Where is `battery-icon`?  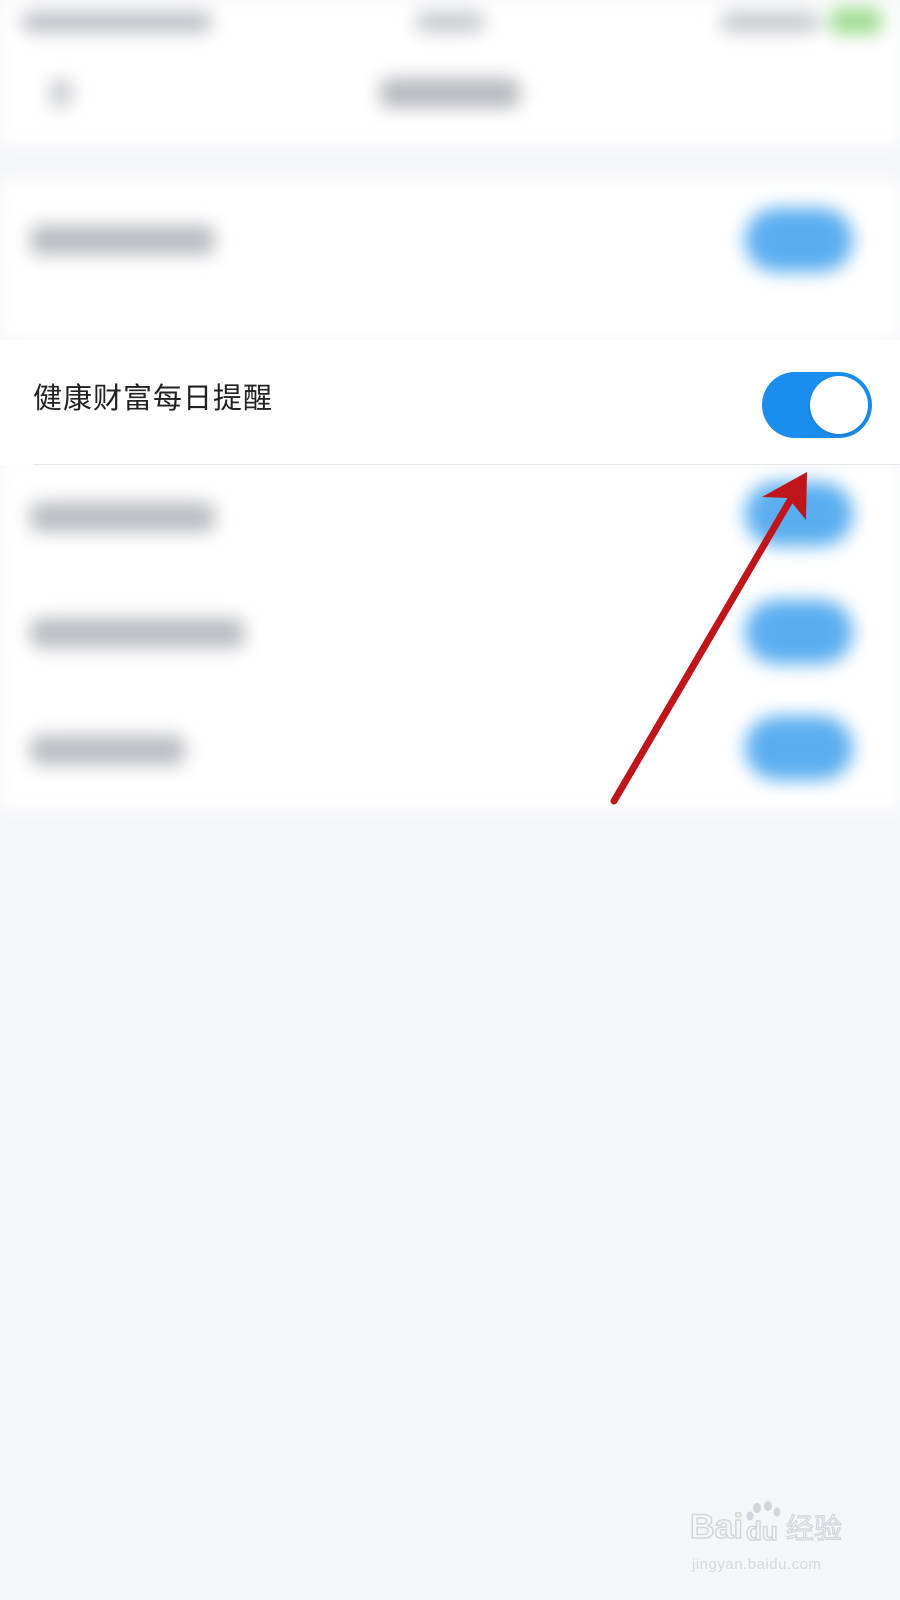 battery-icon is located at coordinates (856, 21).